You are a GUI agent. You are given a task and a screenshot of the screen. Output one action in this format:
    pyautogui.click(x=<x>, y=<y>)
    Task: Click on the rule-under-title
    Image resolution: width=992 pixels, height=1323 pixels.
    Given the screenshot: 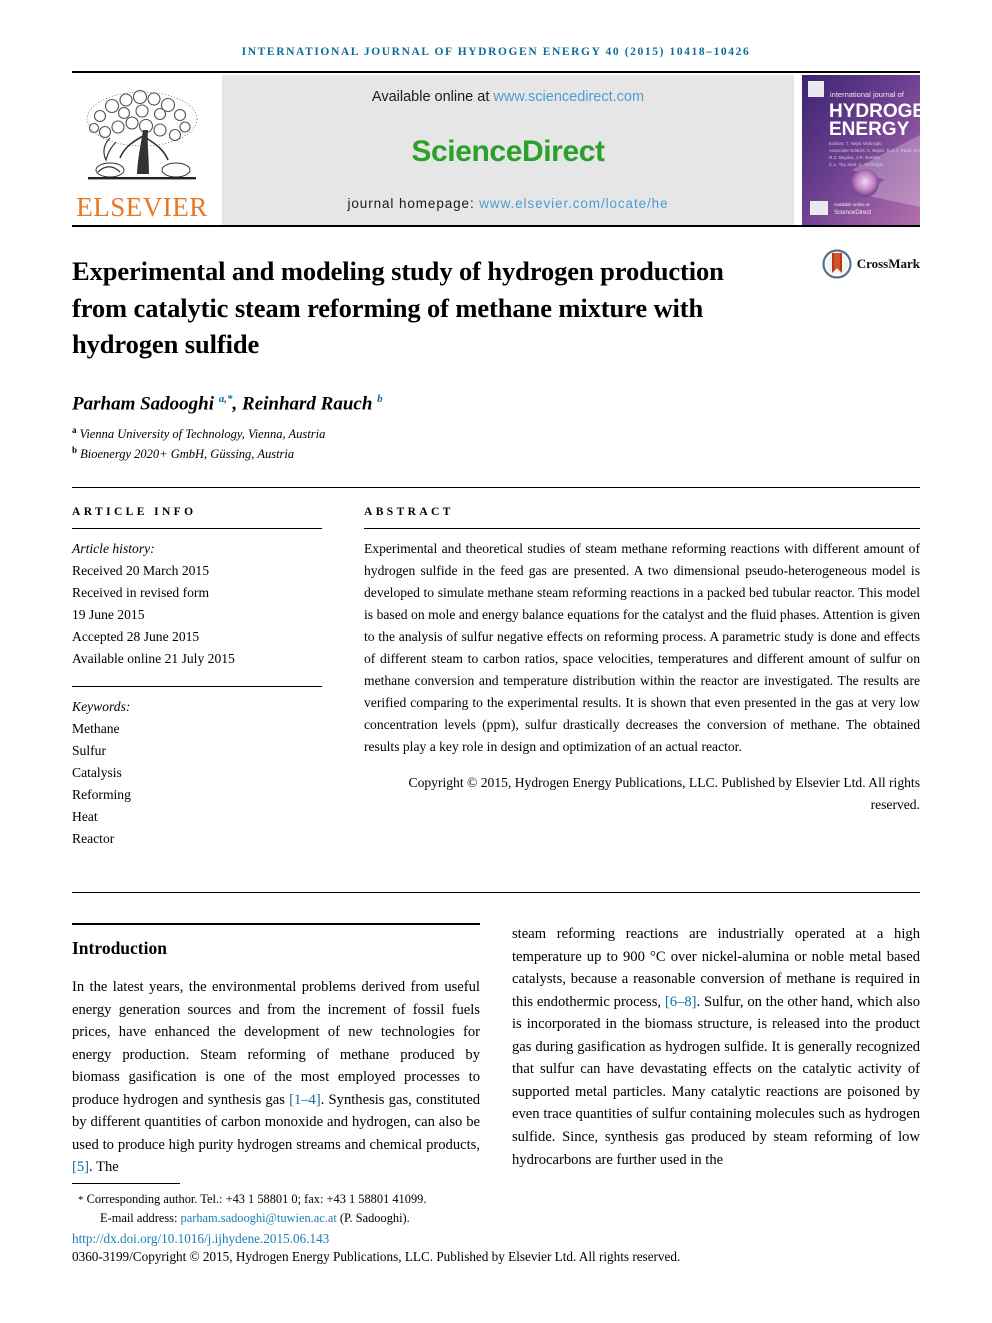 What is the action you would take?
    pyautogui.click(x=496, y=487)
    